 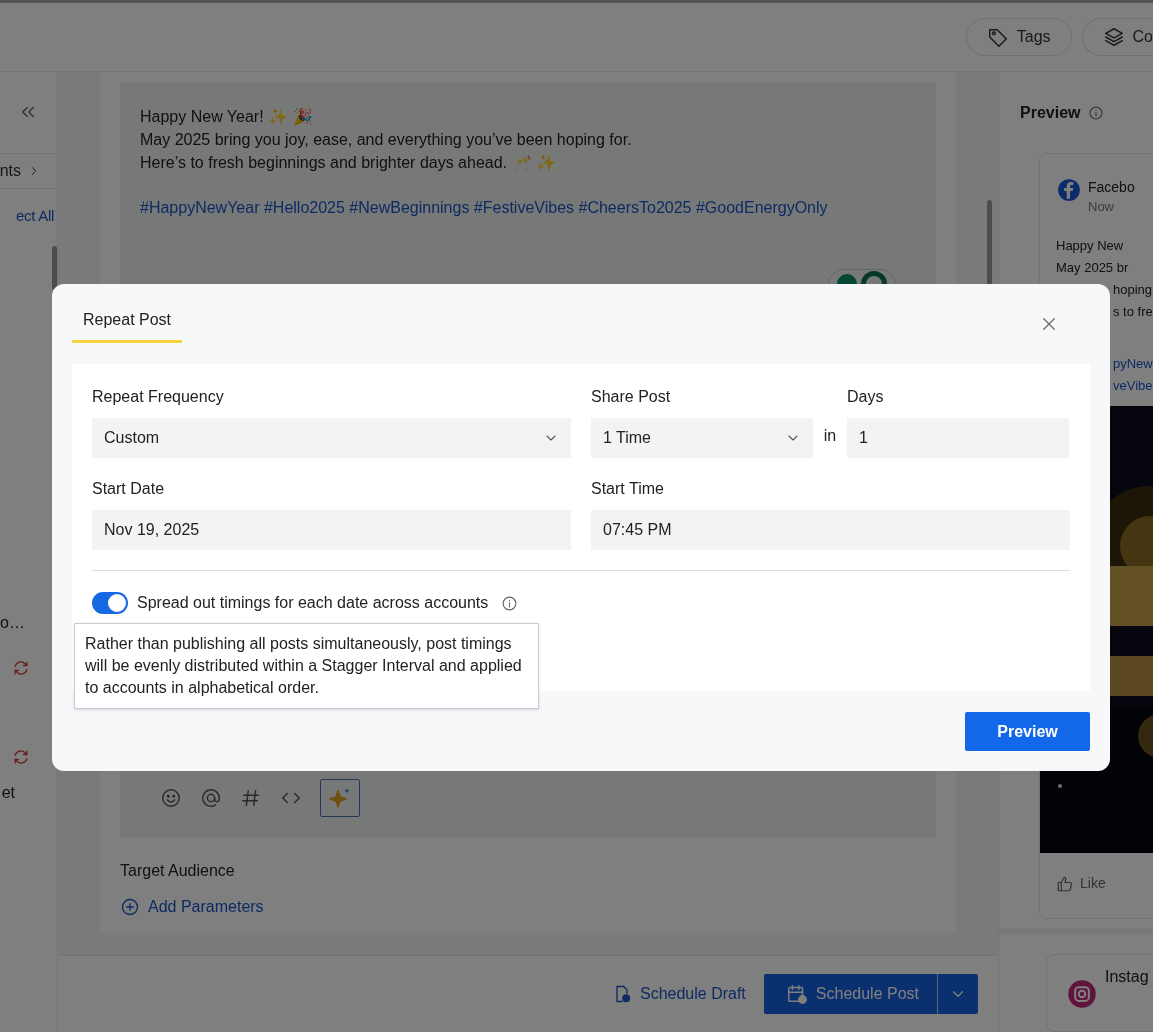 I want to click on dropdown: 1 Time, so click(x=702, y=438).